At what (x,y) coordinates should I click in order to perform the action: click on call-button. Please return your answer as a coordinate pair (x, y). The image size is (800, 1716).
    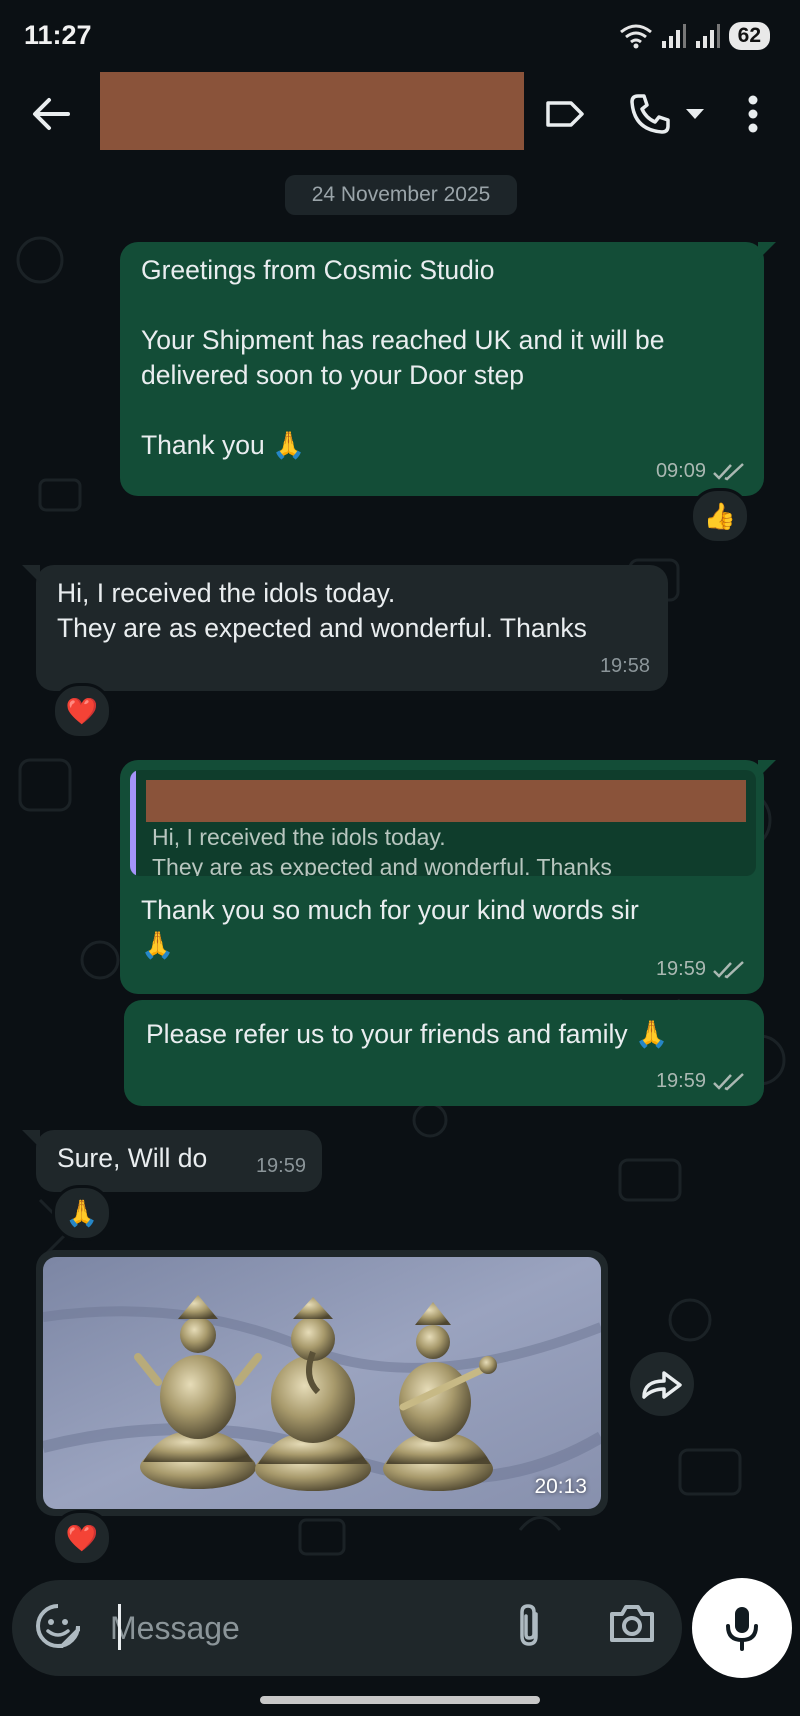
    Looking at the image, I should click on (667, 114).